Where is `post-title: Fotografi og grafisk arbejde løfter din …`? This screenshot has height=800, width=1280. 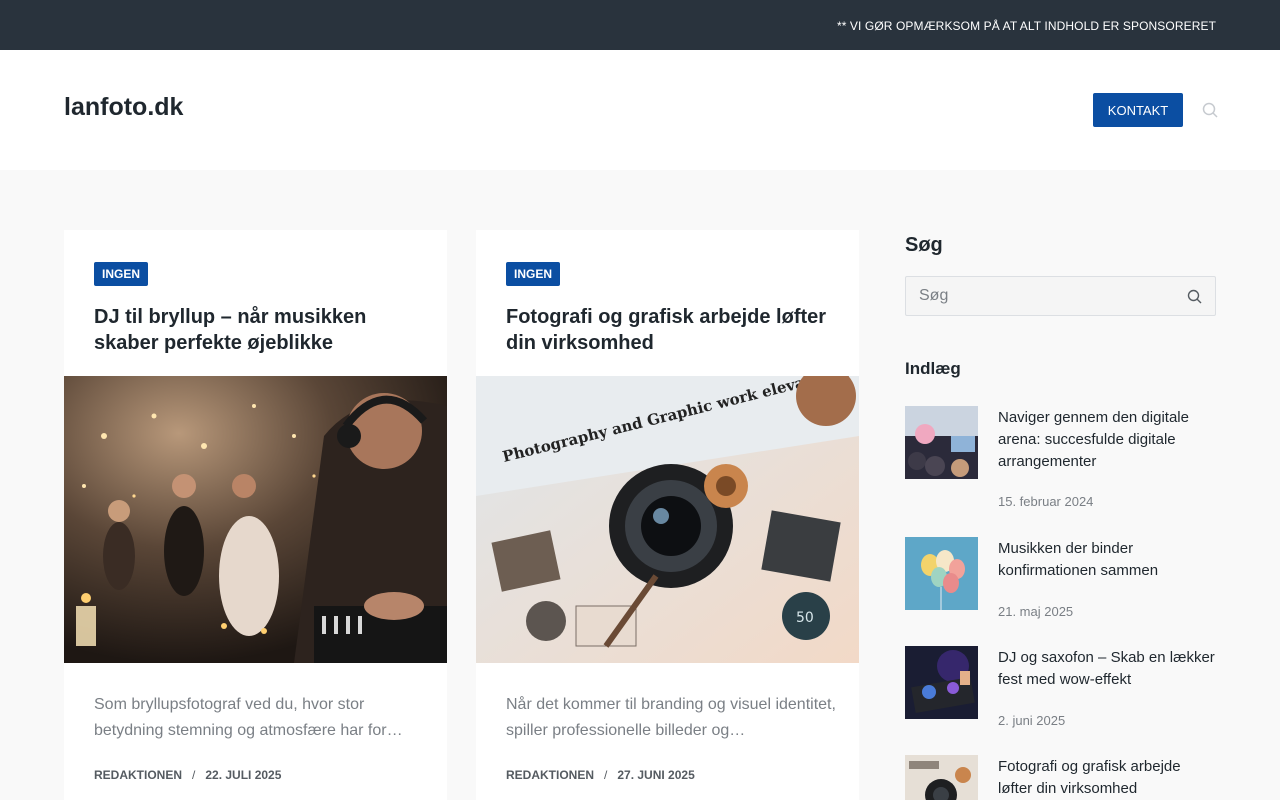 post-title: Fotografi og grafisk arbejde løfter din … is located at coordinates (671, 330).